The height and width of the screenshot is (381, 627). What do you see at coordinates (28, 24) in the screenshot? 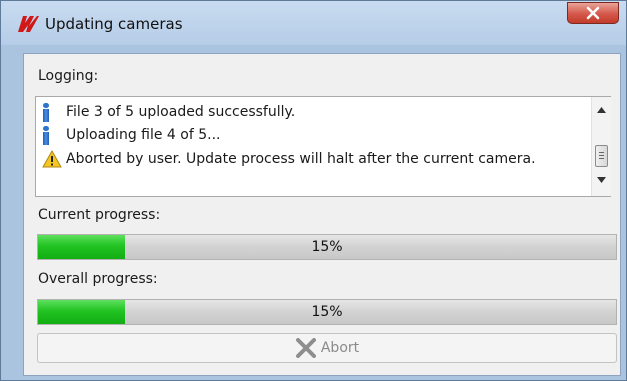
I see `brand-logo-icon` at bounding box center [28, 24].